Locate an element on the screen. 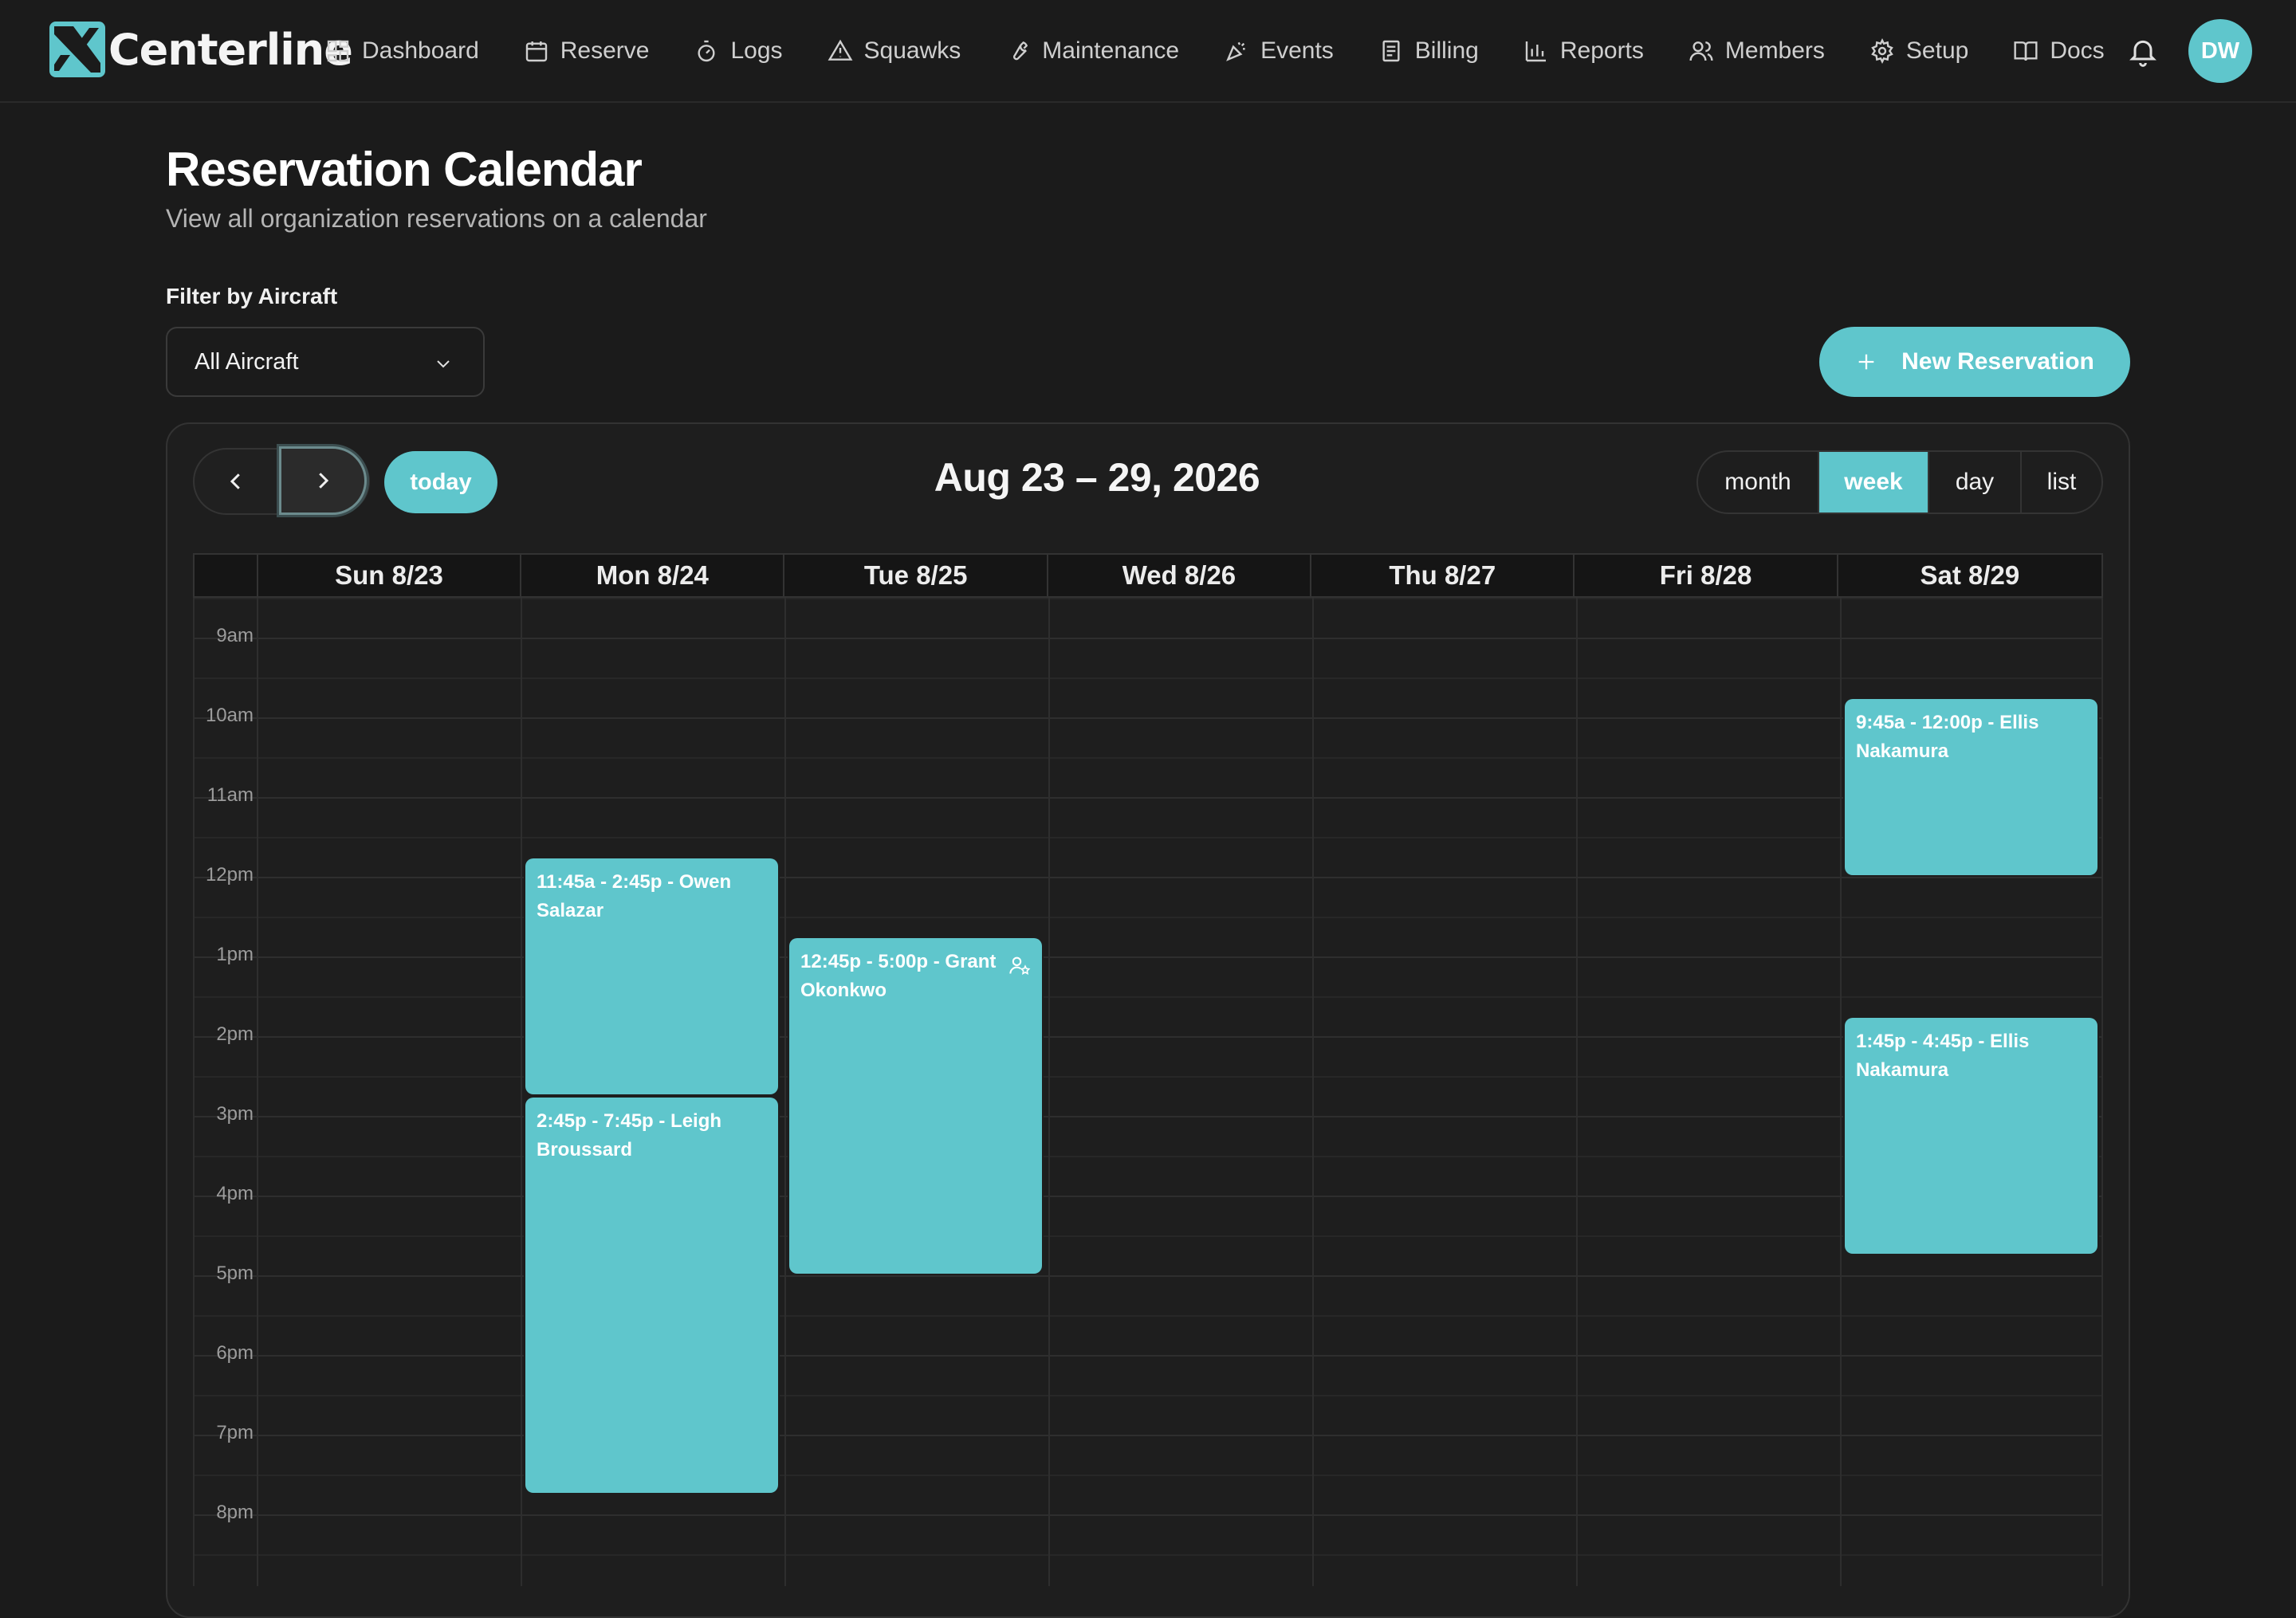 The width and height of the screenshot is (2296, 1618). nav-item-events: Events is located at coordinates (1279, 51).